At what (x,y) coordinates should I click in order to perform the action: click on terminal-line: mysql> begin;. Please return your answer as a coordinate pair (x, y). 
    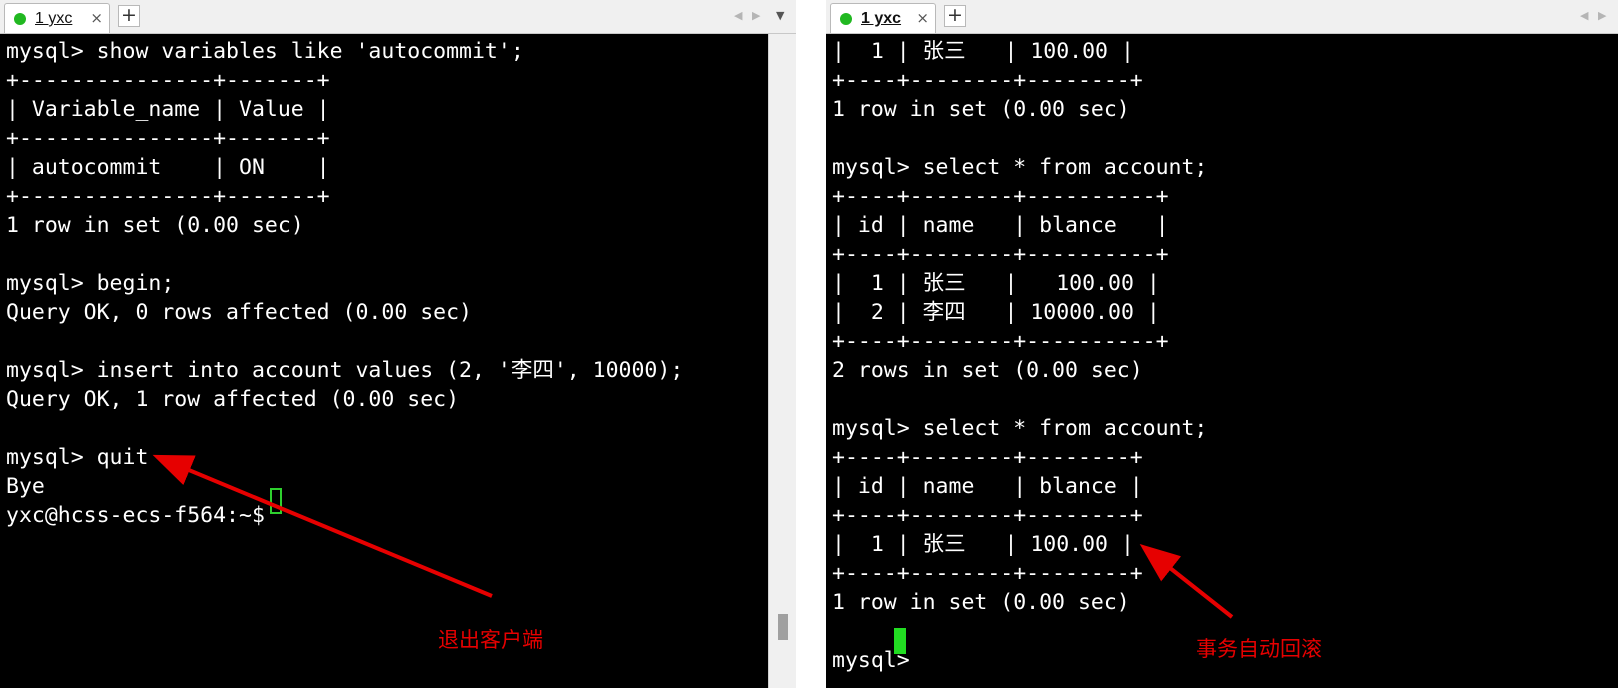
    Looking at the image, I should click on (90, 283).